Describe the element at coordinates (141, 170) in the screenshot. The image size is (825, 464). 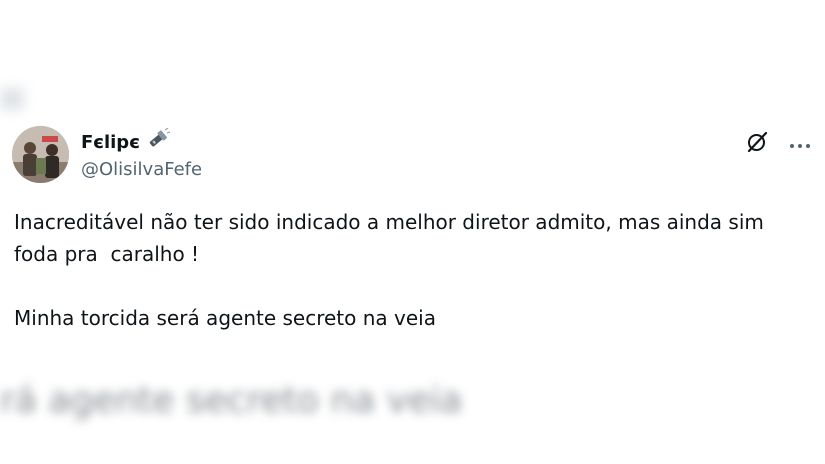
I see `author-handle: @OlisilvaFefe` at that location.